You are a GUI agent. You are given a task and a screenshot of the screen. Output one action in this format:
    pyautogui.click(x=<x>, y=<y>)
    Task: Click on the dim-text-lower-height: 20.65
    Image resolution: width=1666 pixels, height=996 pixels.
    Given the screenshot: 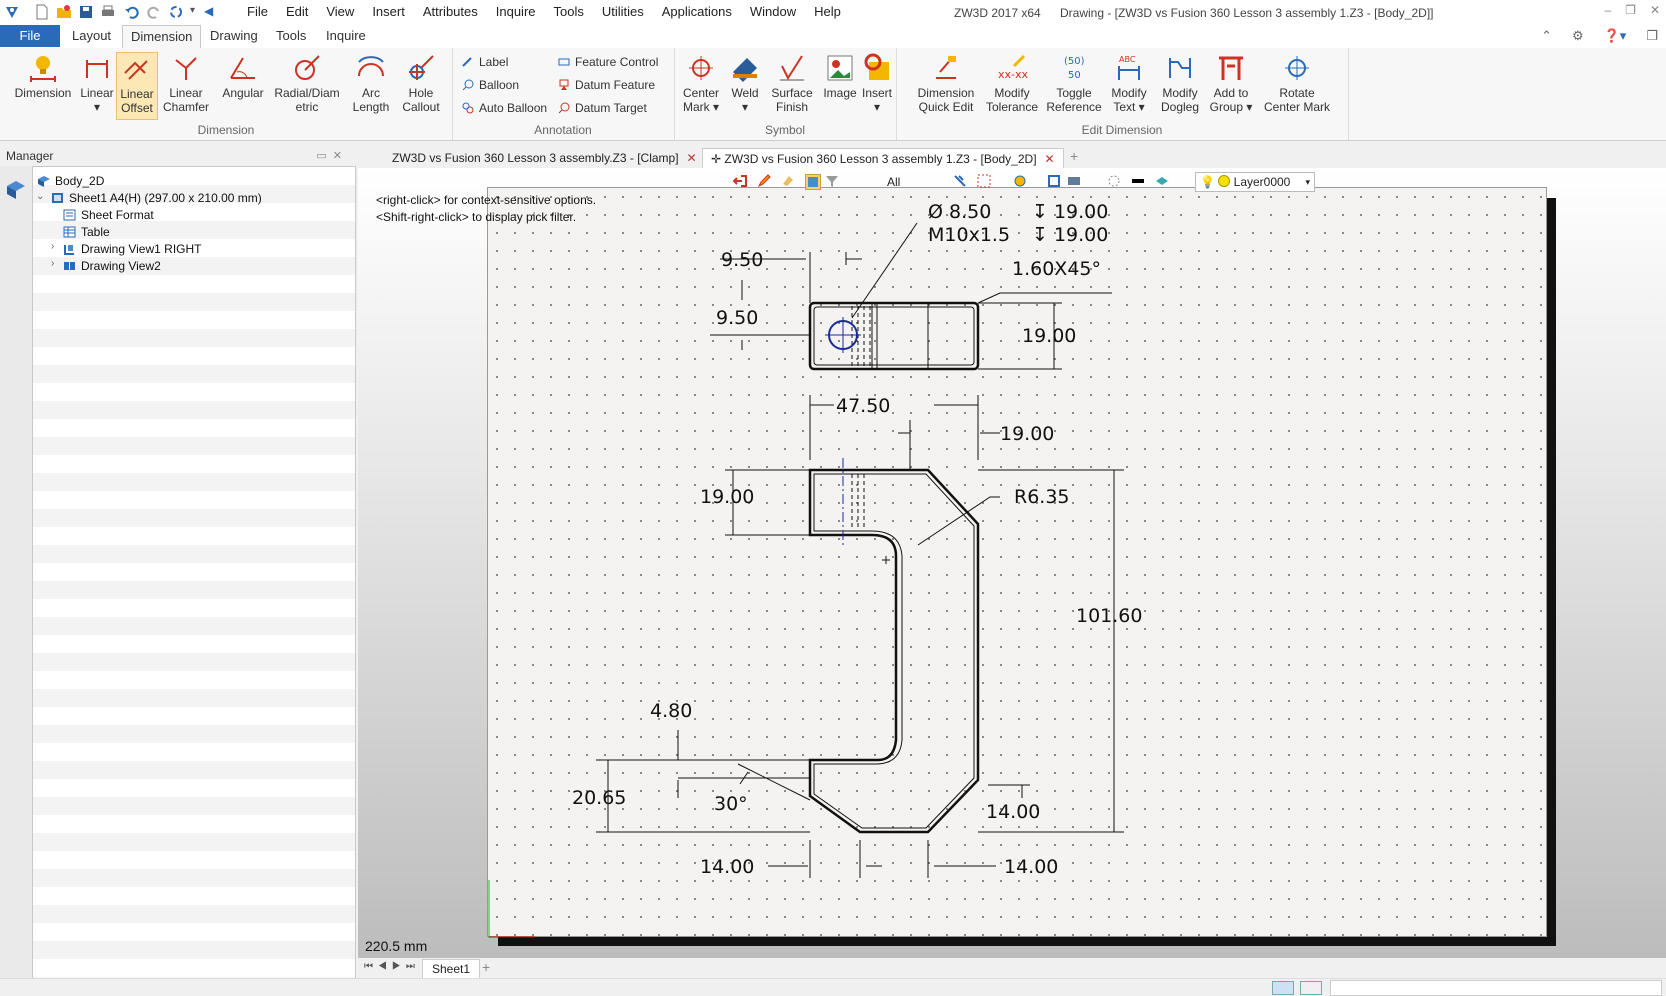 What is the action you would take?
    pyautogui.click(x=599, y=798)
    